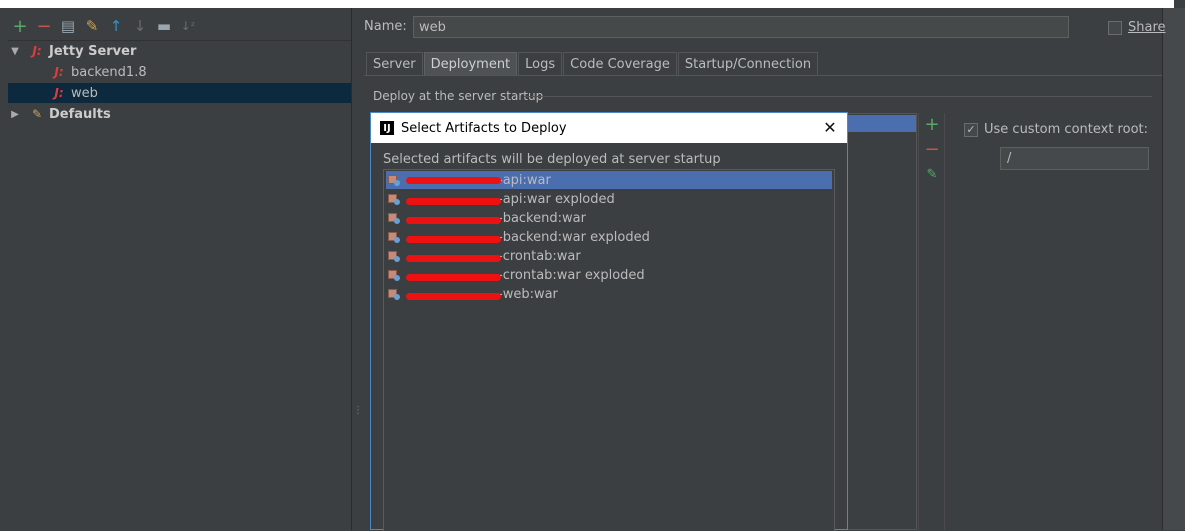 The height and width of the screenshot is (531, 1185). What do you see at coordinates (15, 51) in the screenshot?
I see `expand-arrow-icon: ▼` at bounding box center [15, 51].